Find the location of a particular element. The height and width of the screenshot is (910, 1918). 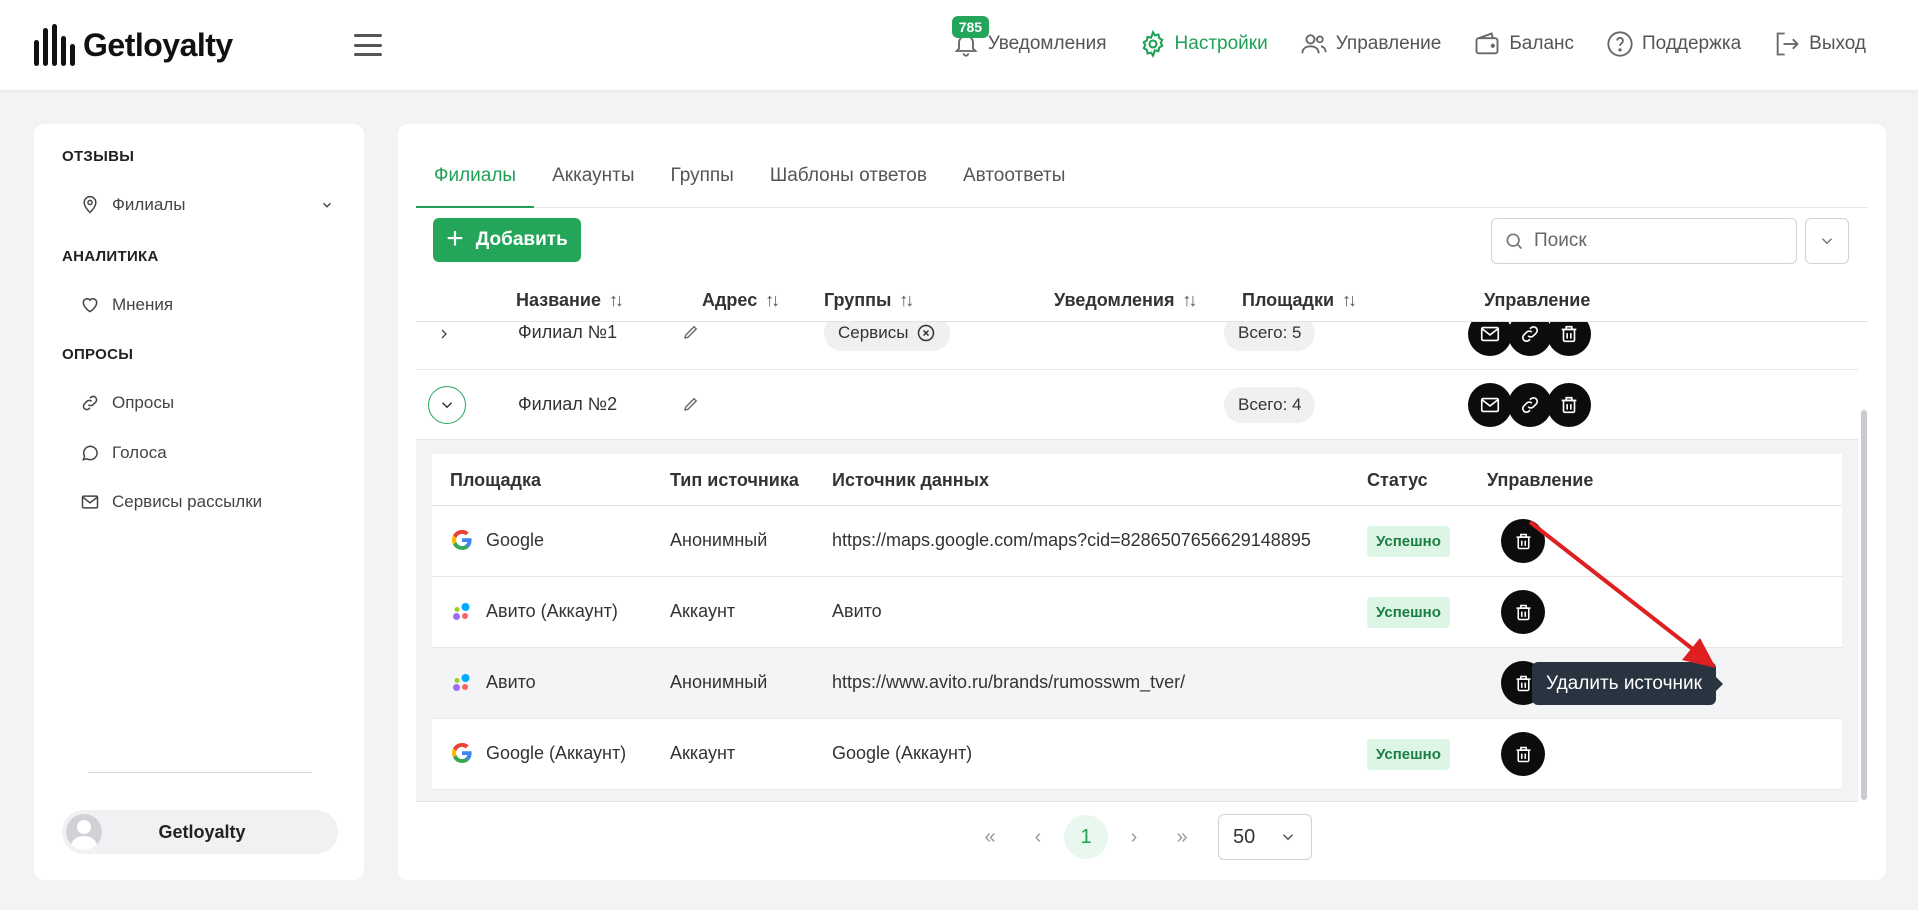

prev-page-button: ‹ is located at coordinates (1038, 837).